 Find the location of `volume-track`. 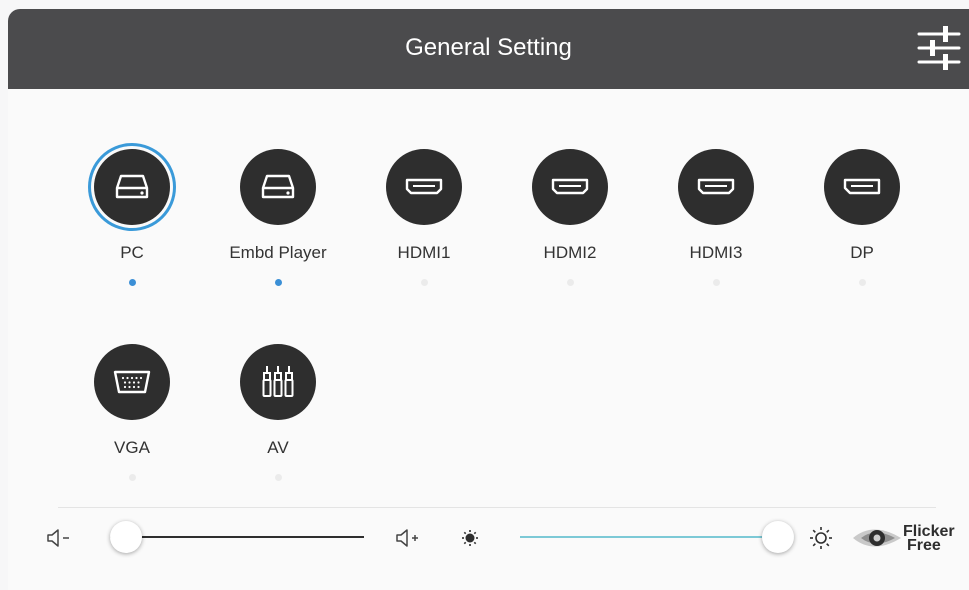

volume-track is located at coordinates (237, 537).